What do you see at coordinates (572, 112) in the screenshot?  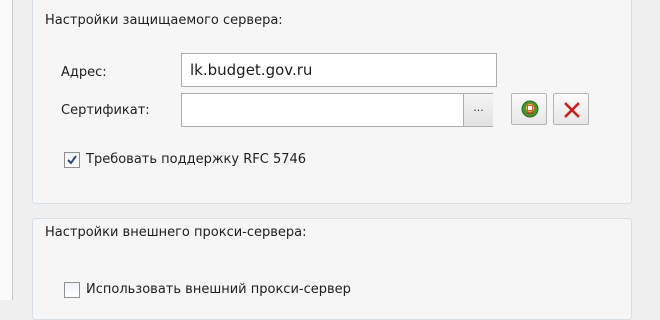 I see `red-x-icon` at bounding box center [572, 112].